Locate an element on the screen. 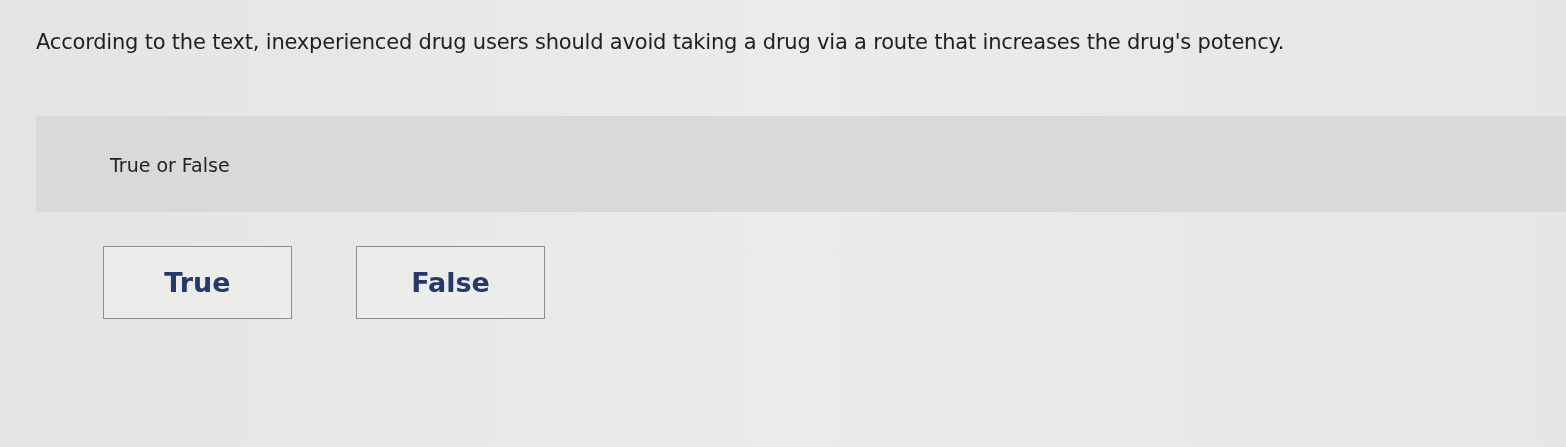  question-text: According to the text, inexperienced drug users should avoid taking a drug via a route that increases the drug's potency. is located at coordinates (661, 42).